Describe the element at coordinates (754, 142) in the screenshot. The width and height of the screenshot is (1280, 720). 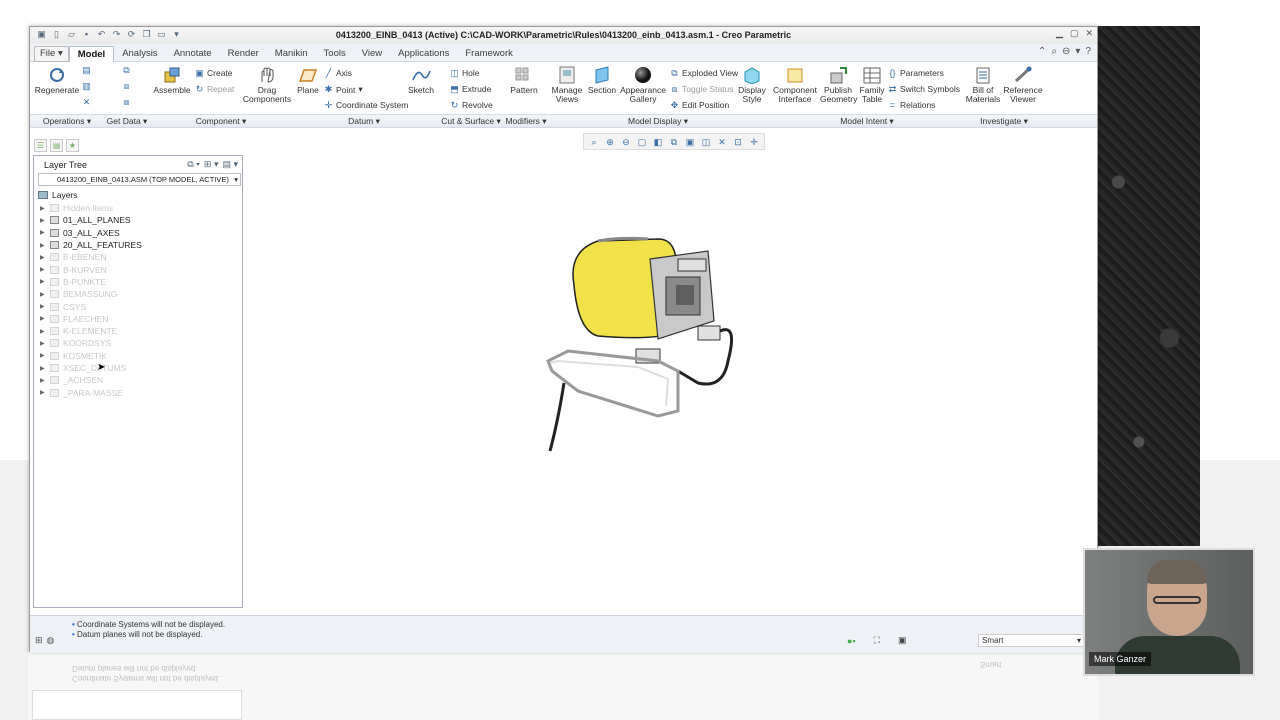
I see `spin-center-icon: ✛` at that location.